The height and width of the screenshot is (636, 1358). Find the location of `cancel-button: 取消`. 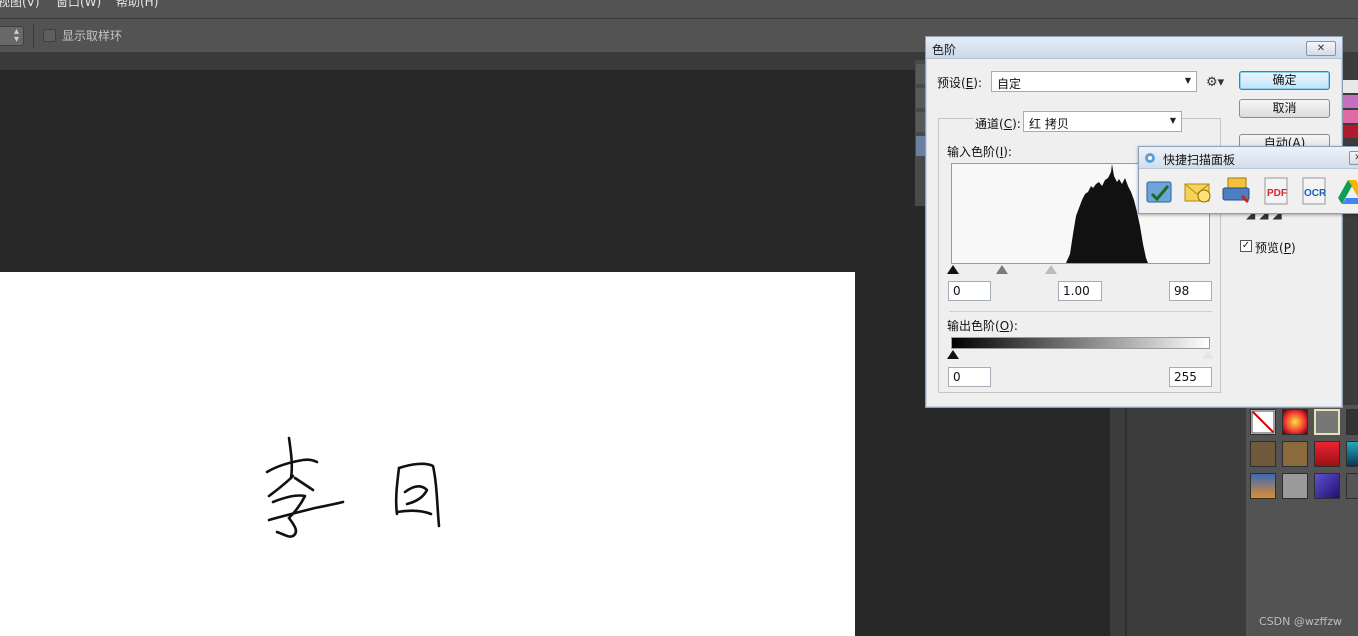

cancel-button: 取消 is located at coordinates (1284, 108).